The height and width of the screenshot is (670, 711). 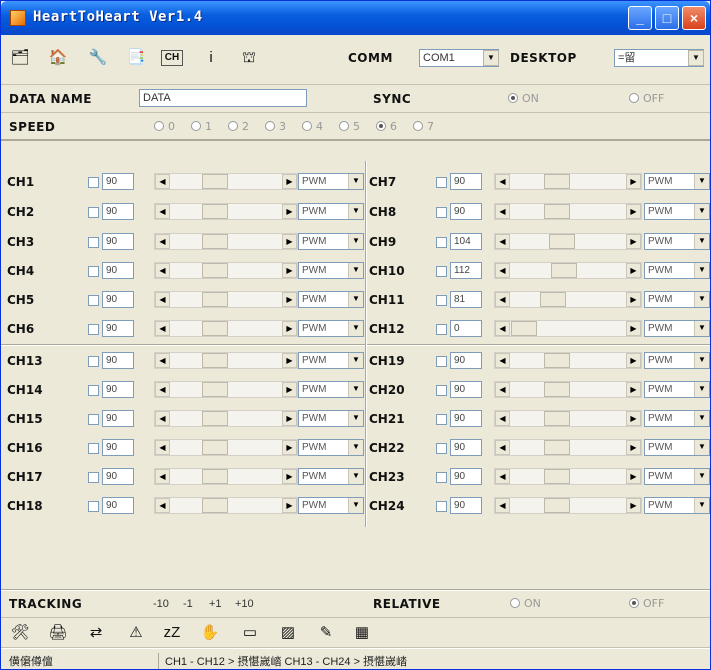 What do you see at coordinates (525, 603) in the screenshot?
I see `relative-on-radio: ON` at bounding box center [525, 603].